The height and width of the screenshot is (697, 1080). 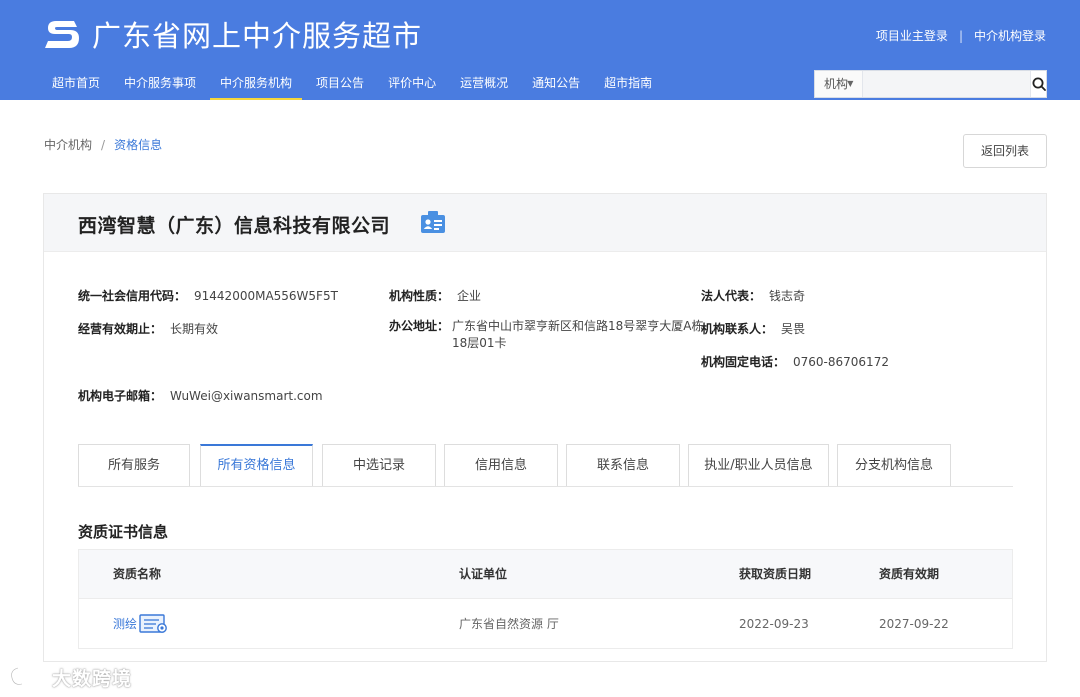 I want to click on nav-item-operations: 运营概况, so click(x=484, y=85).